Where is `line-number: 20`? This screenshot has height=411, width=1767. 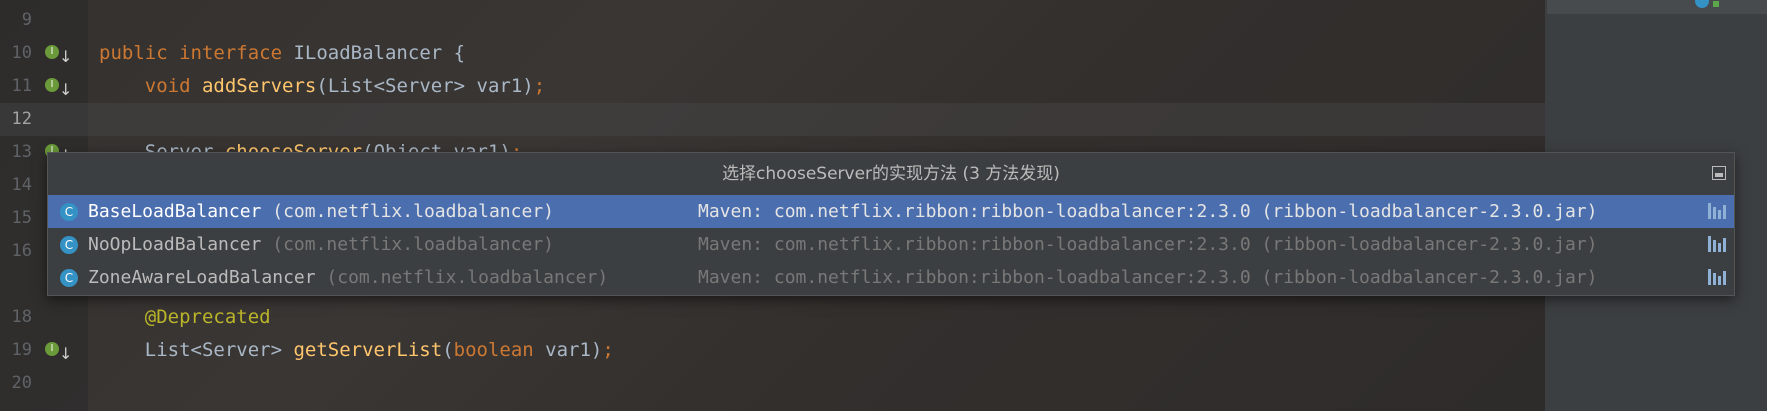
line-number: 20 is located at coordinates (16, 383).